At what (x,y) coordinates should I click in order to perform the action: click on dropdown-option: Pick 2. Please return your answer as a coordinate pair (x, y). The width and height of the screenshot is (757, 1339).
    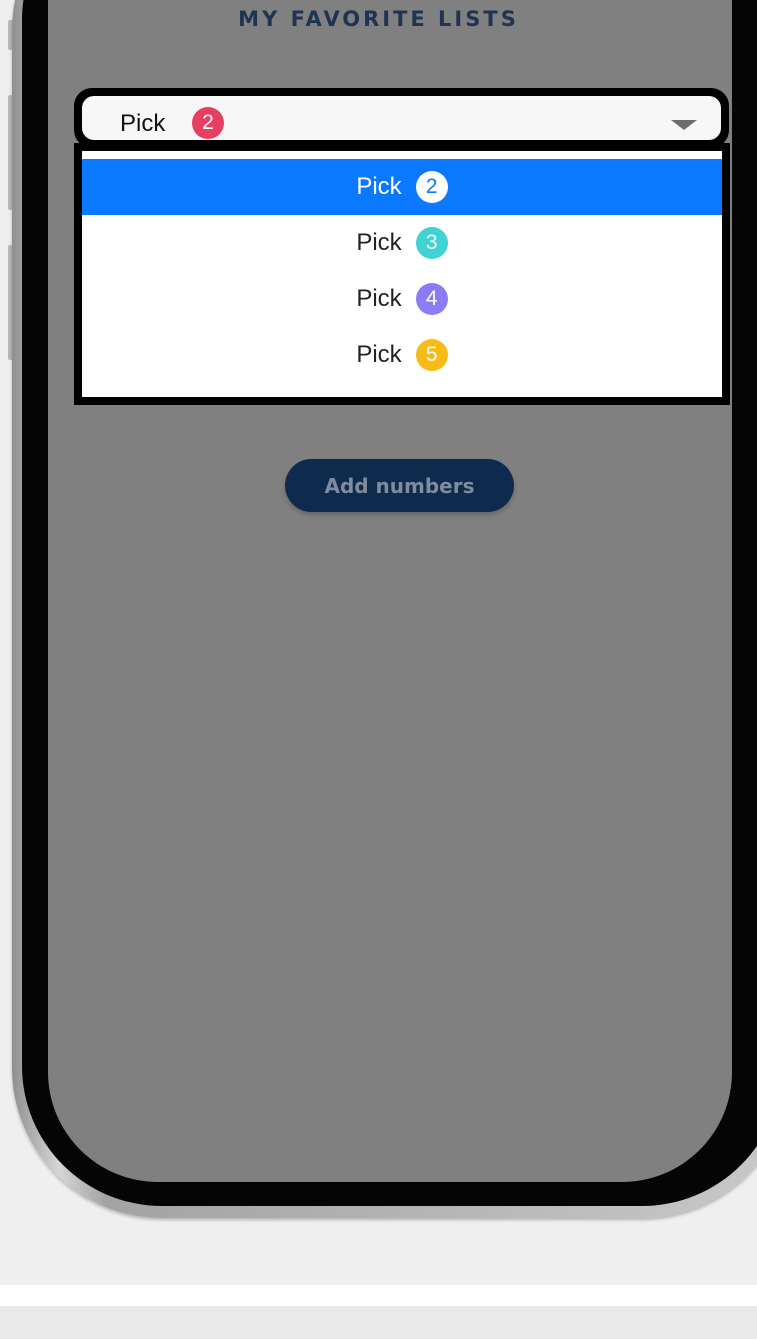
    Looking at the image, I should click on (402, 187).